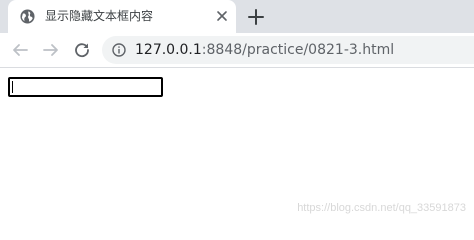 This screenshot has height=240, width=474. What do you see at coordinates (82, 50) in the screenshot?
I see `reload-icon` at bounding box center [82, 50].